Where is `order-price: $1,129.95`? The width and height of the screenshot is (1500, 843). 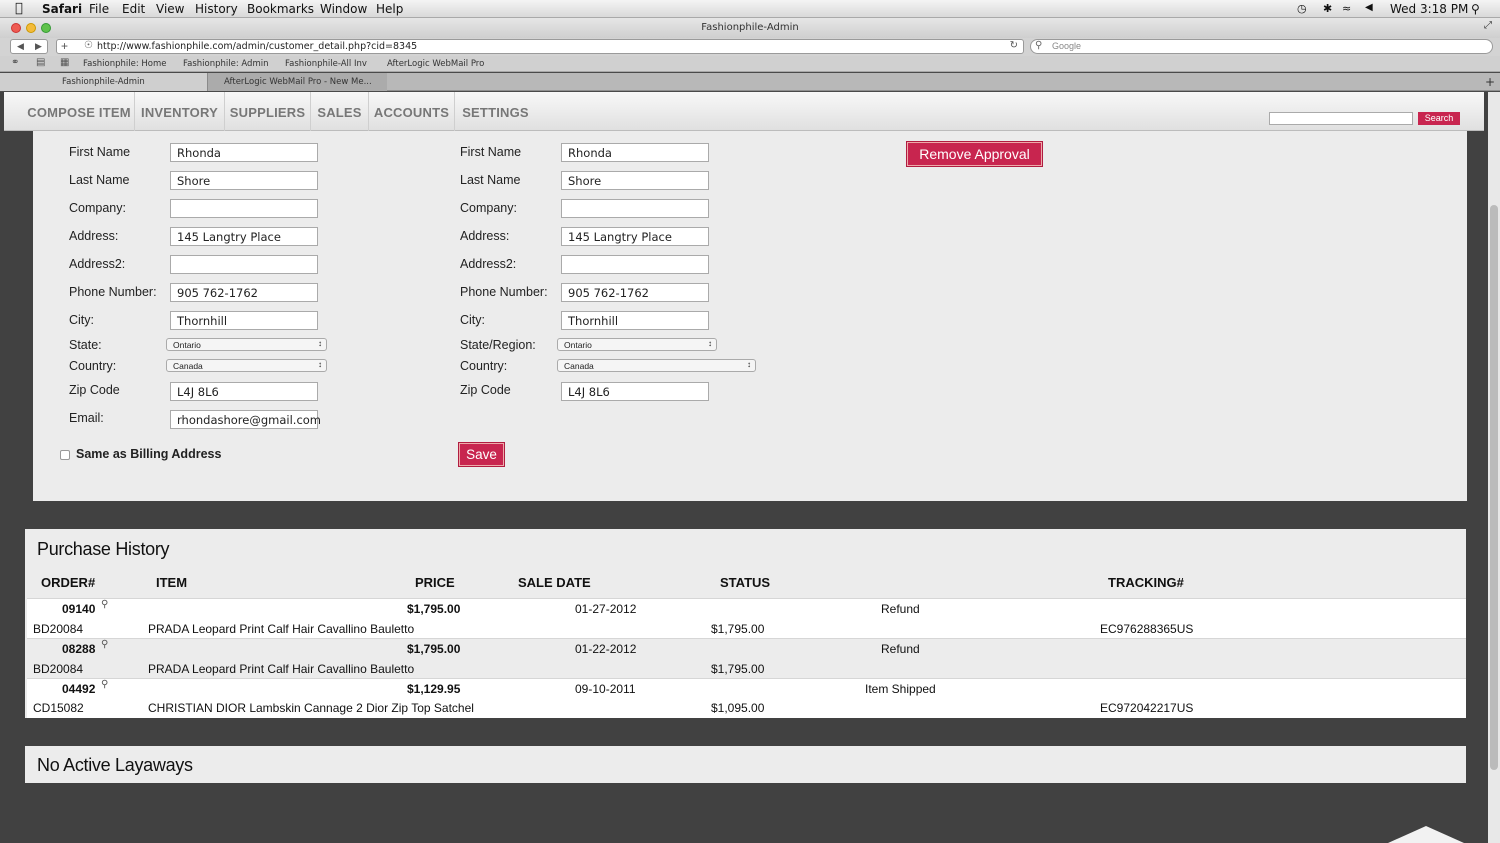 order-price: $1,129.95 is located at coordinates (434, 689).